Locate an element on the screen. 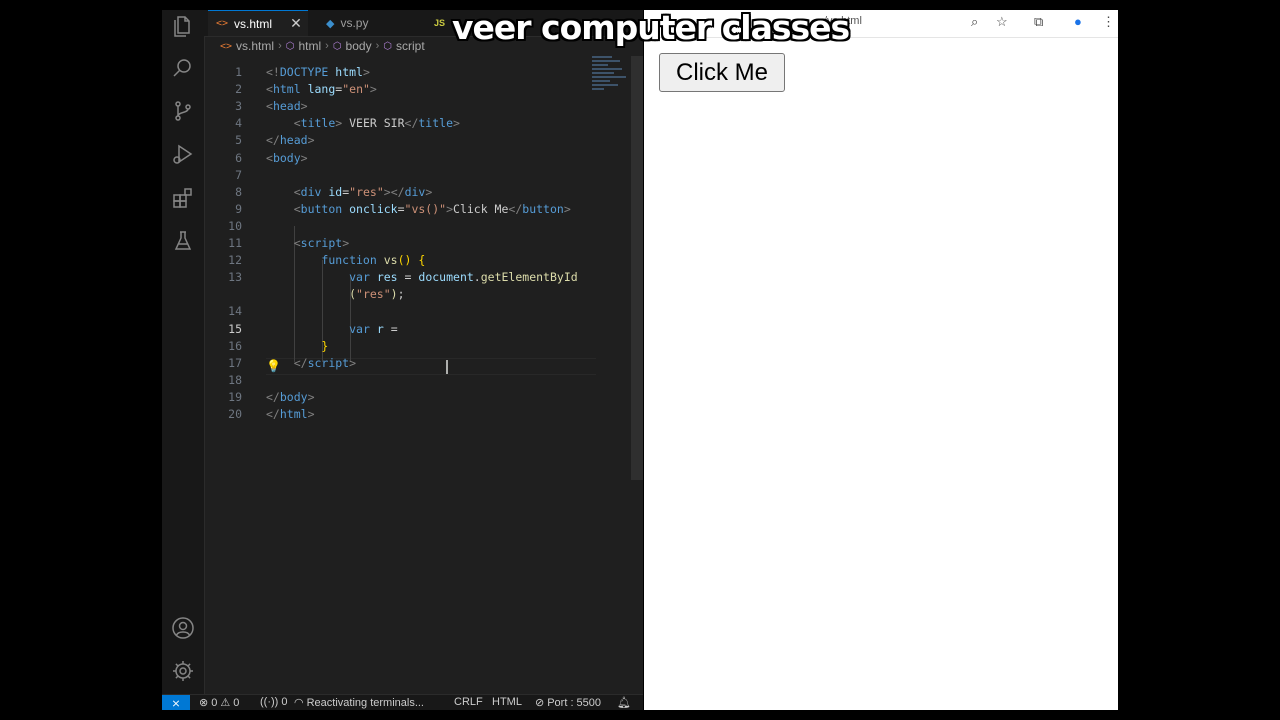 The width and height of the screenshot is (1280, 720). code-text: <html lang="en"> is located at coordinates (321, 89).